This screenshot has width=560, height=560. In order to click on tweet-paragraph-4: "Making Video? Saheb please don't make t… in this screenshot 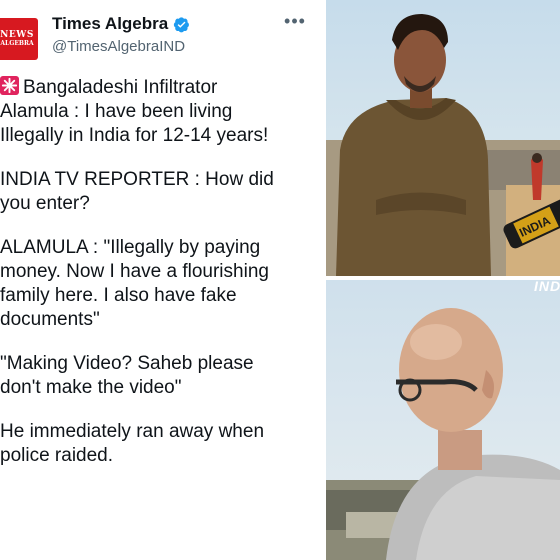, I will do `click(127, 375)`.